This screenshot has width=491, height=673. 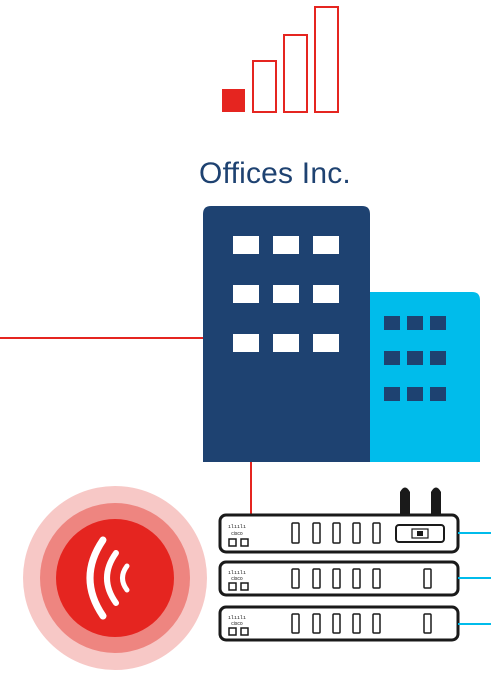 I want to click on alert-core, so click(x=115, y=578).